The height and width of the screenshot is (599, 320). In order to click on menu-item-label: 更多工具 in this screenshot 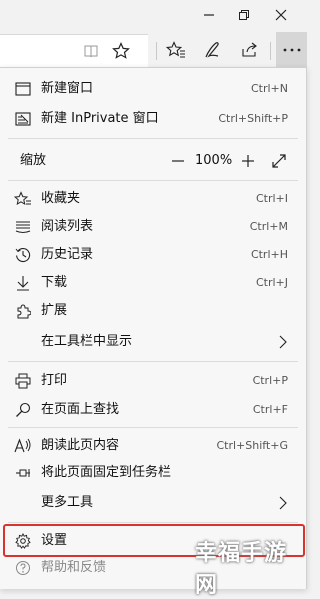, I will do `click(67, 502)`.